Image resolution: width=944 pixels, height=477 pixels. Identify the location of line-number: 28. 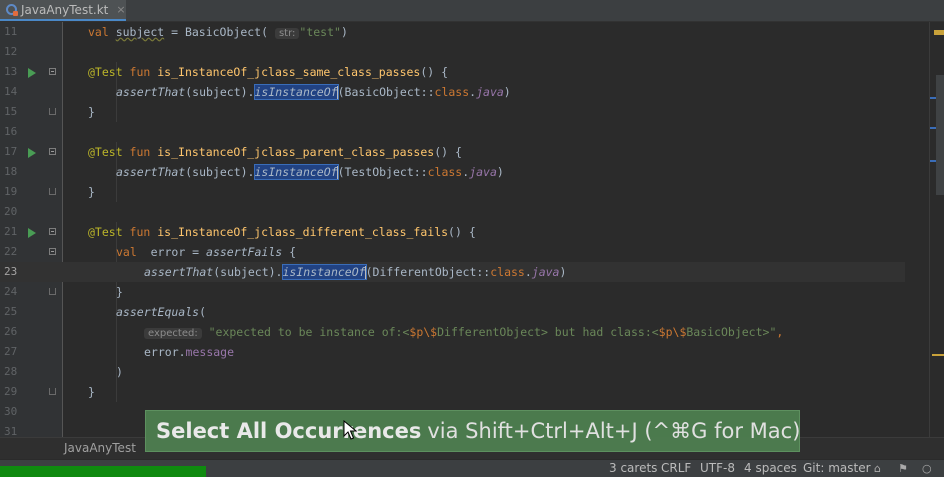
(11, 371).